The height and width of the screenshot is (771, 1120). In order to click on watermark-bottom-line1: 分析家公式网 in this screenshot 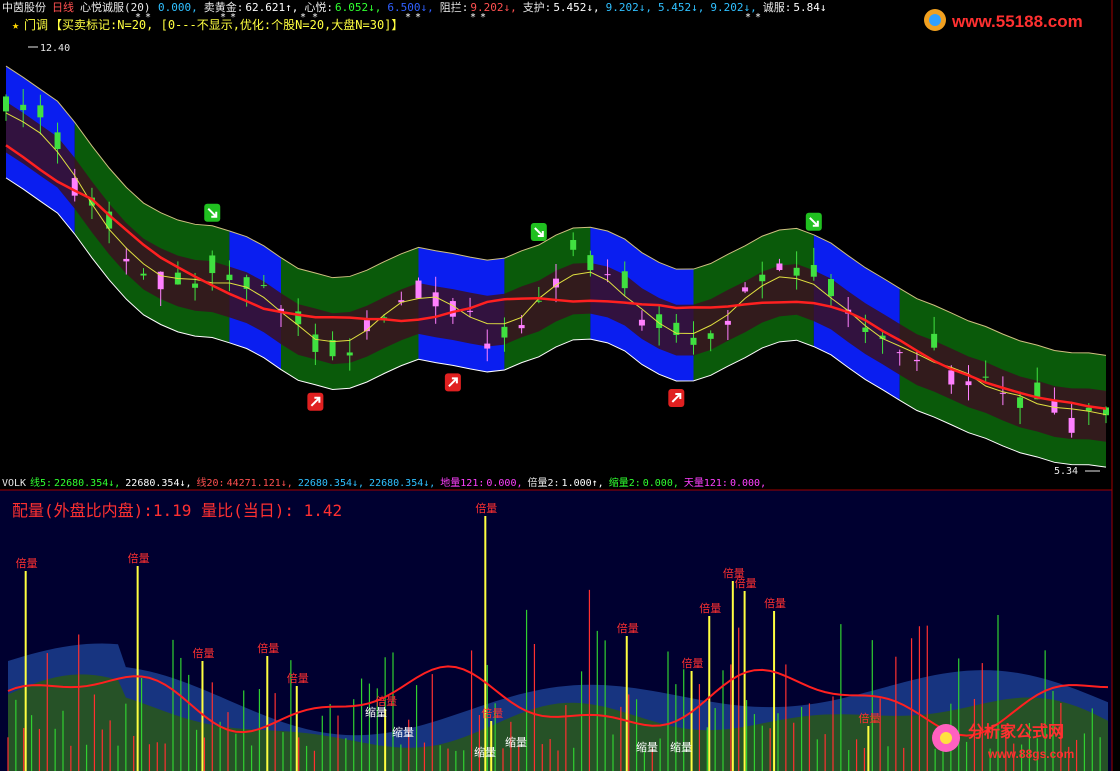, I will do `click(1016, 731)`.